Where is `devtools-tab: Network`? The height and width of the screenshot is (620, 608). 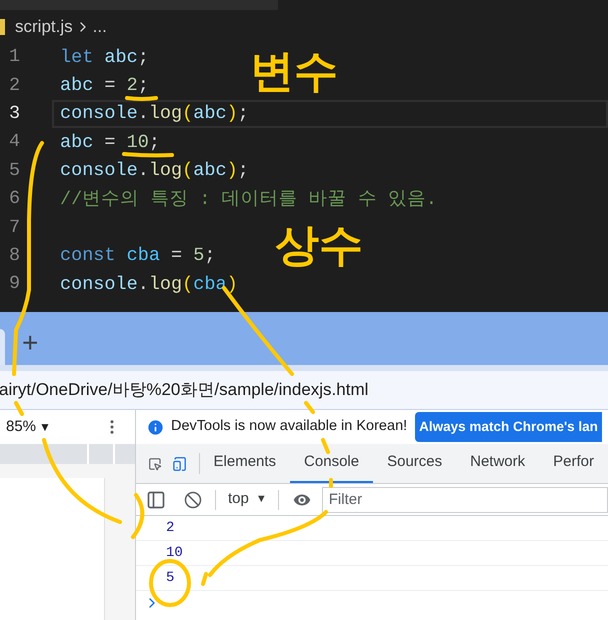 devtools-tab: Network is located at coordinates (498, 463).